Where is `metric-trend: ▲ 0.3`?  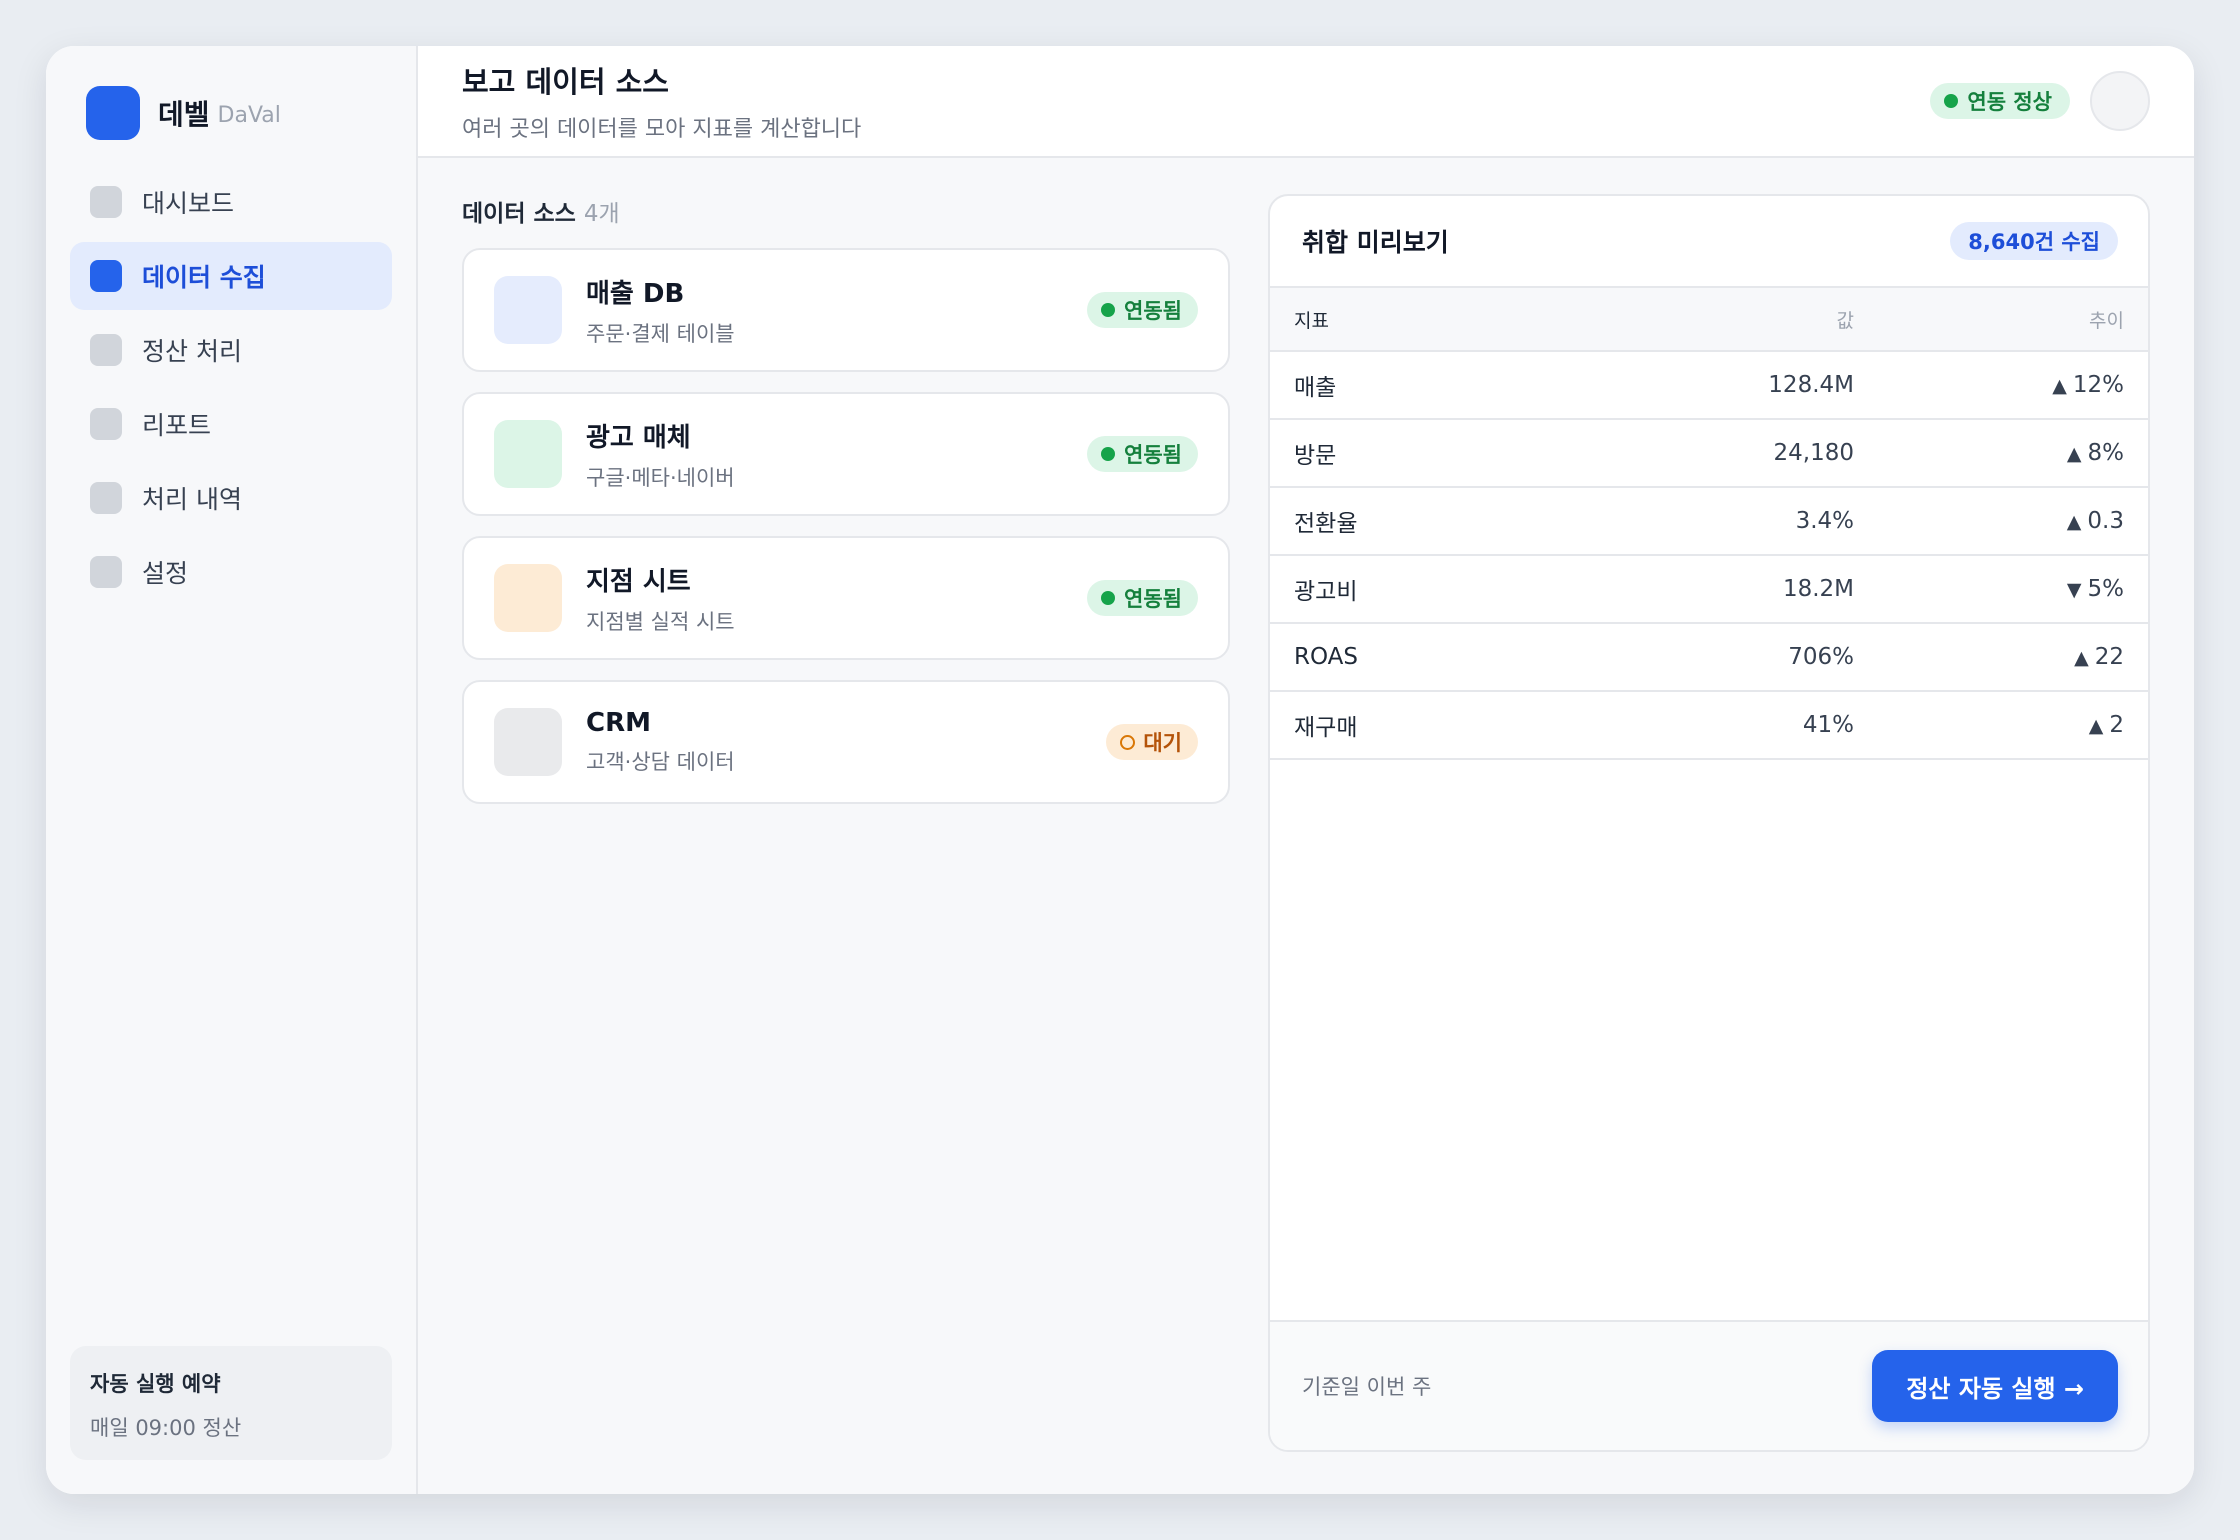
metric-trend: ▲ 0.3 is located at coordinates (2003, 521).